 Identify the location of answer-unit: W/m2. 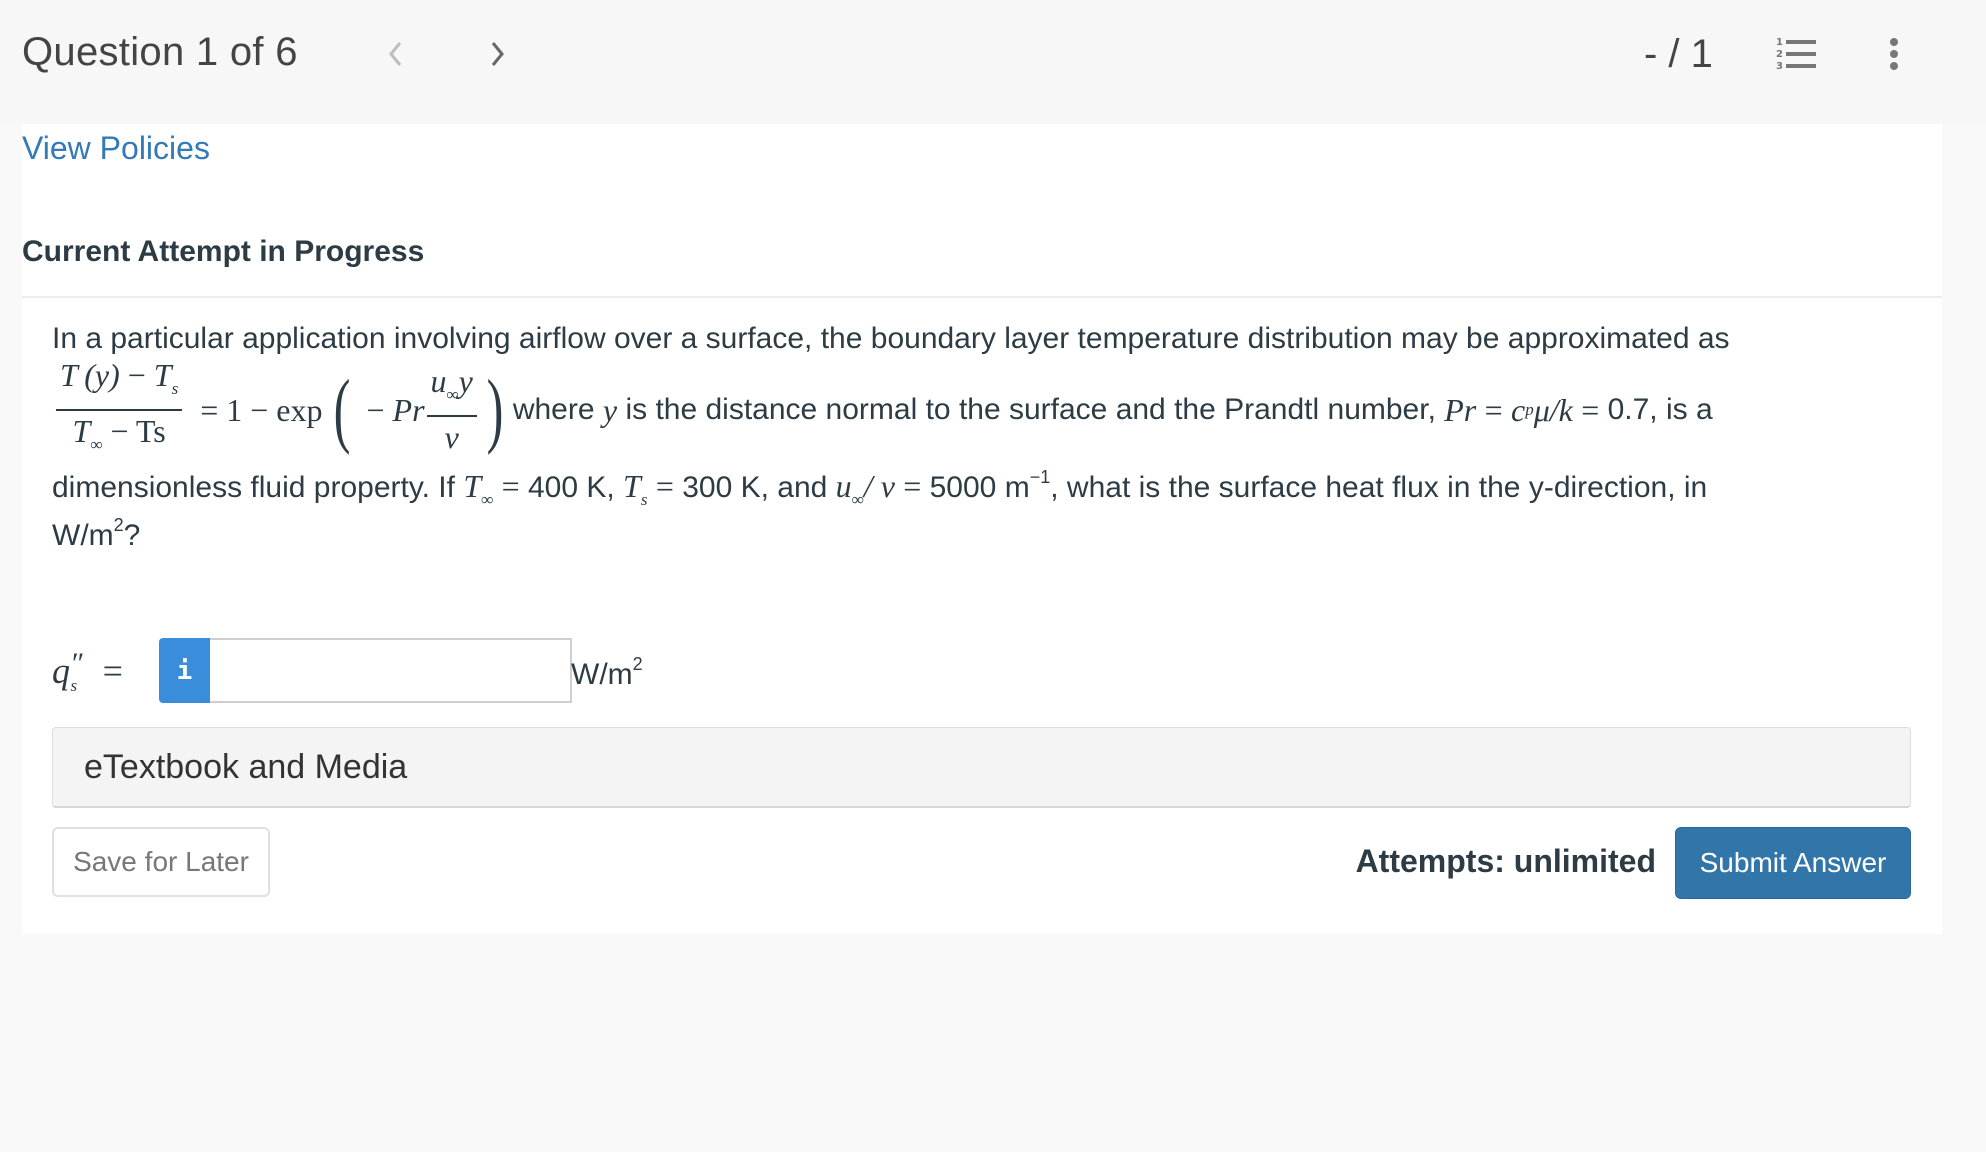
(607, 669).